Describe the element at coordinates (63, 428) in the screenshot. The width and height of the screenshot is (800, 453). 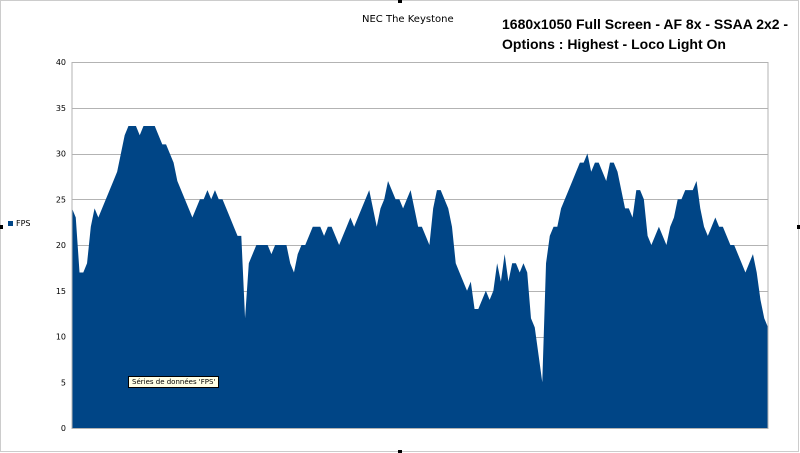
I see `y-tick-label-0: 0` at that location.